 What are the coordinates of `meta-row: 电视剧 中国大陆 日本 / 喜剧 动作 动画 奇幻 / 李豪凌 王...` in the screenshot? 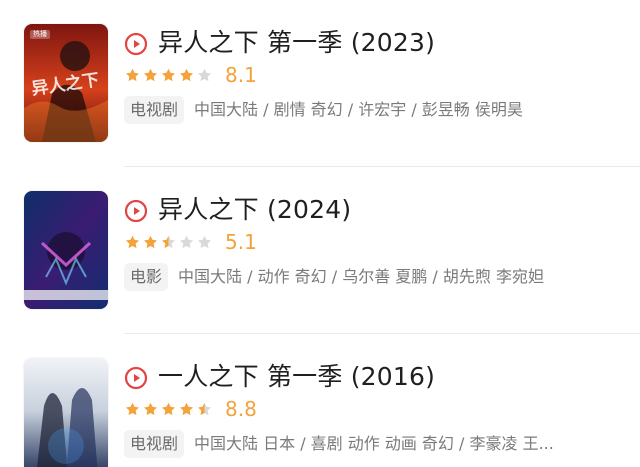 It's located at (374, 444).